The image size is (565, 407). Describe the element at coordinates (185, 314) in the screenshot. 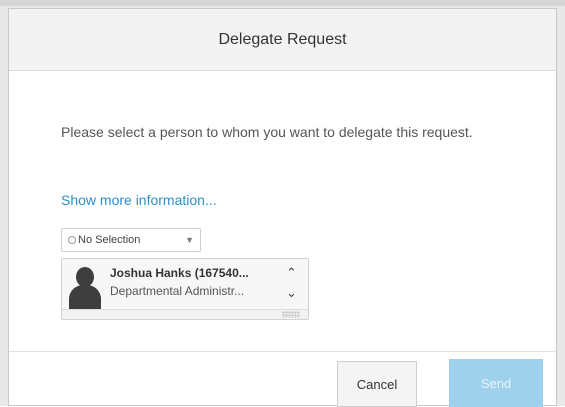

I see `person-list-resize-bar` at that location.